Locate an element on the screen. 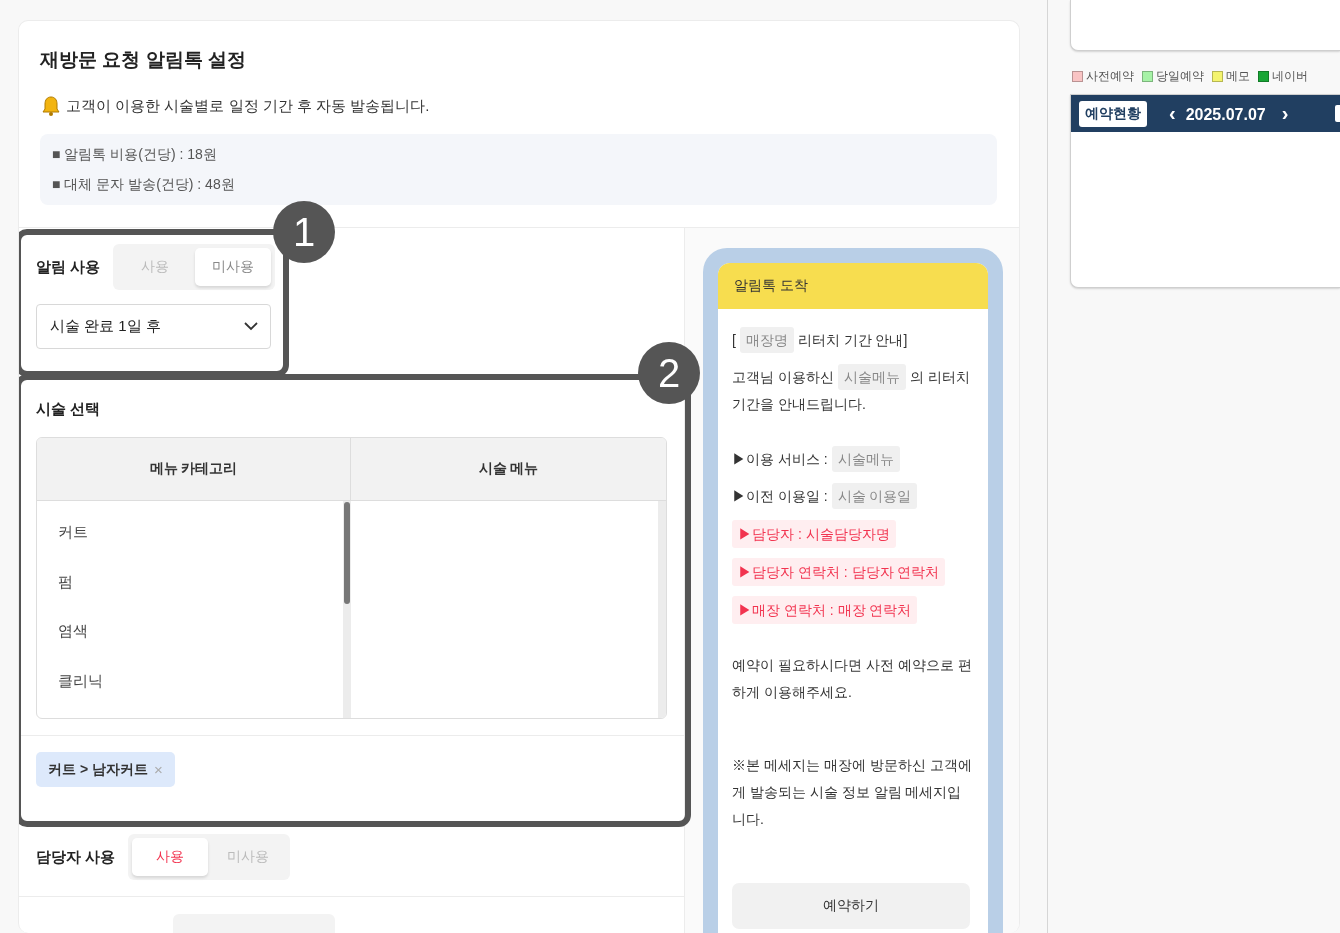 This screenshot has height=933, width=1340. message-text: ▶이전 이용일 : 시술 이용일 is located at coordinates (852, 496).